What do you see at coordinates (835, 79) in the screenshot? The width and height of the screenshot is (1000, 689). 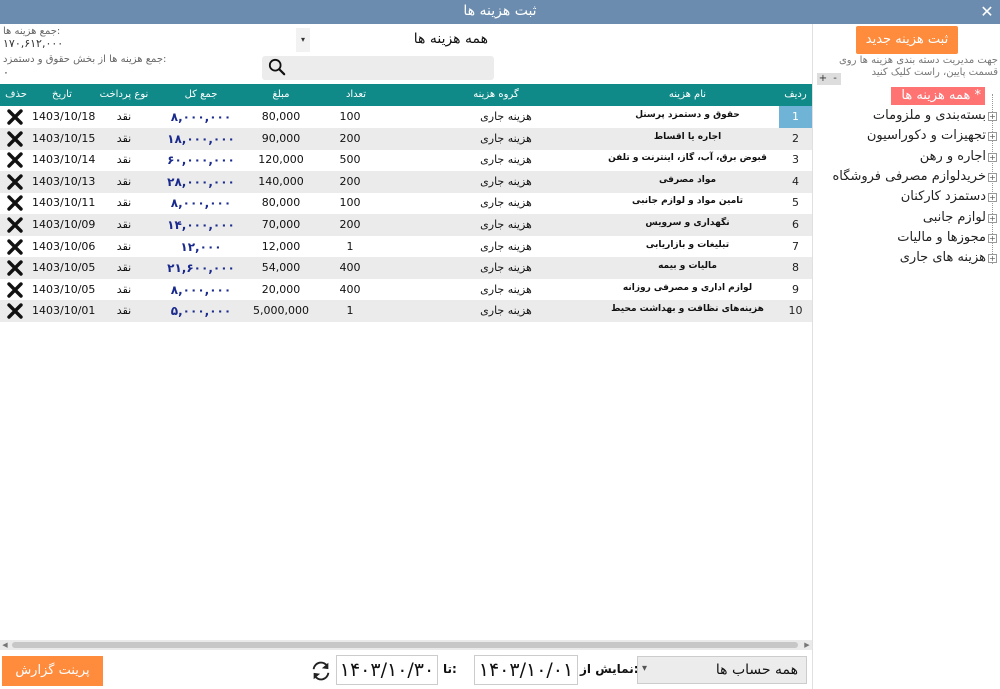 I see `collapse-all-button: -` at bounding box center [835, 79].